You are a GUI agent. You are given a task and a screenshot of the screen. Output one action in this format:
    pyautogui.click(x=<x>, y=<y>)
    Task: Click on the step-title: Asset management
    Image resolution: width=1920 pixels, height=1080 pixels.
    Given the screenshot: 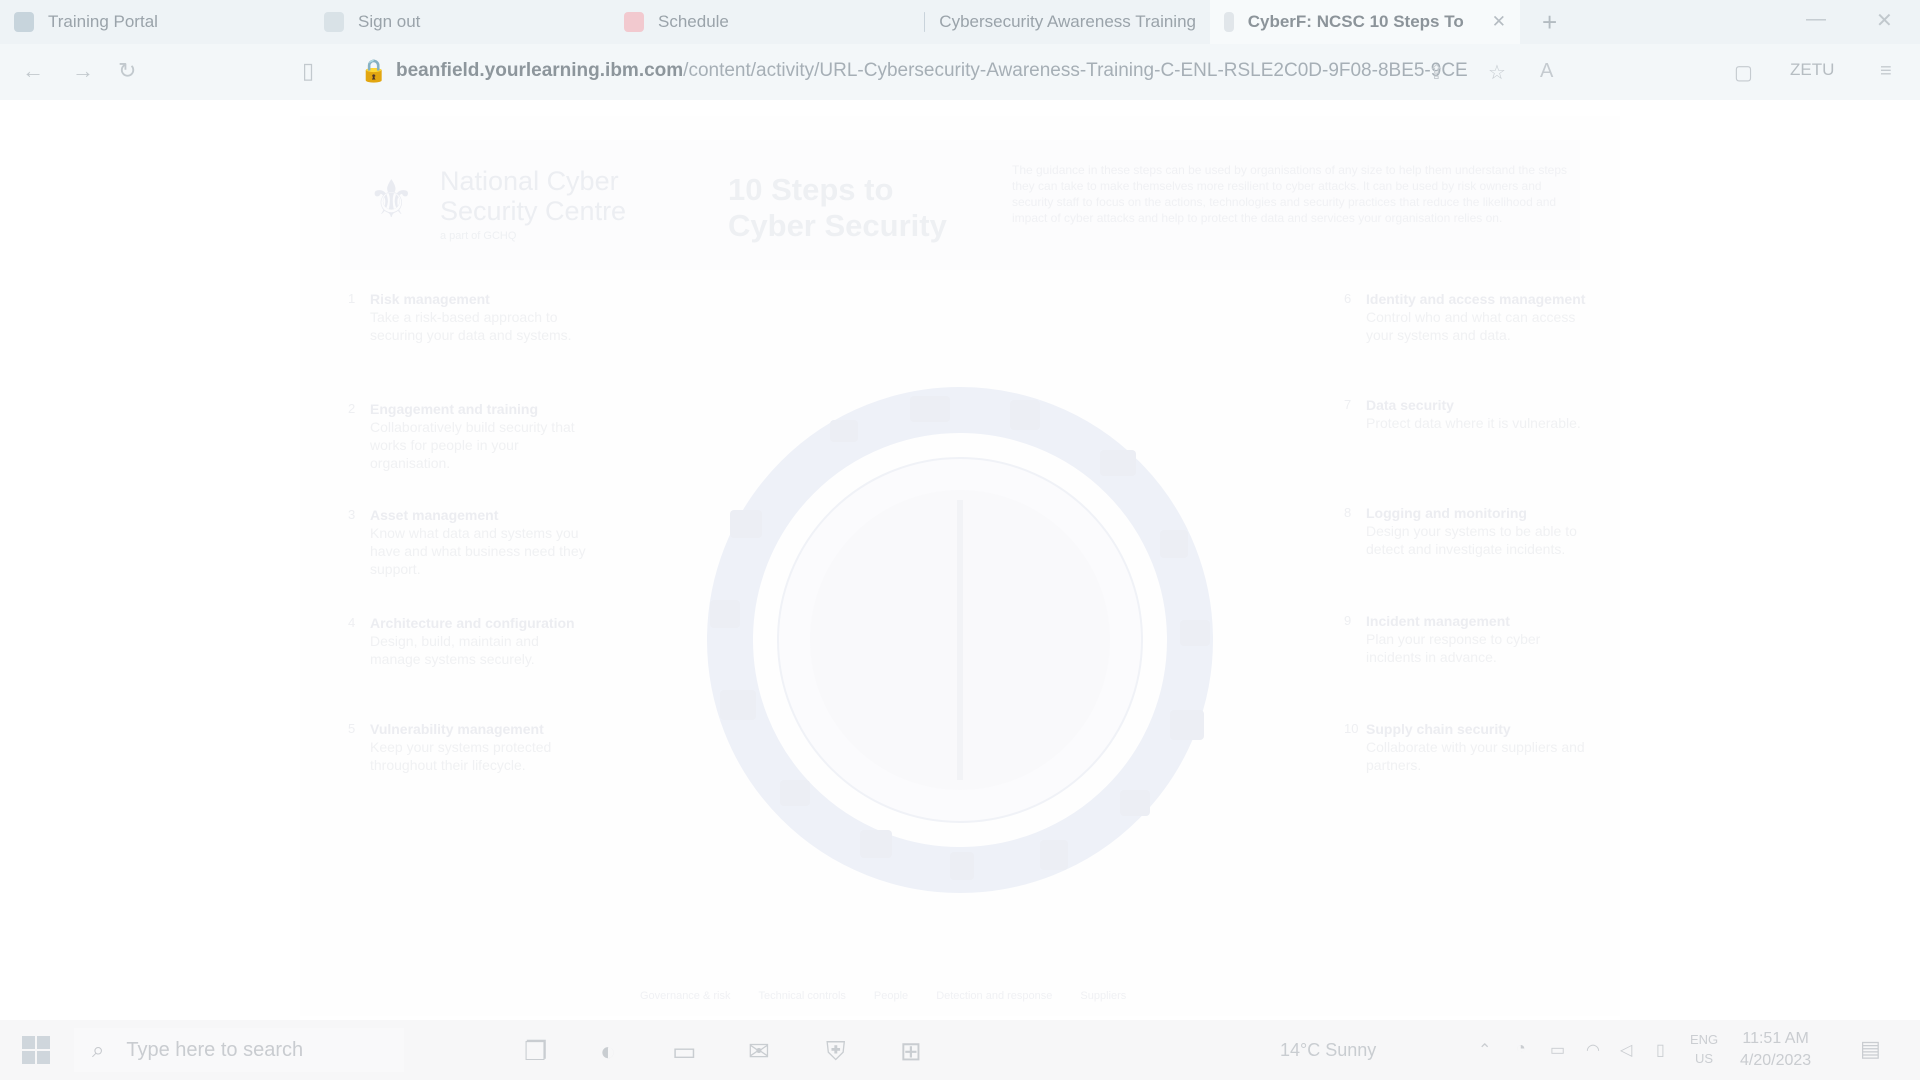 What is the action you would take?
    pyautogui.click(x=434, y=515)
    